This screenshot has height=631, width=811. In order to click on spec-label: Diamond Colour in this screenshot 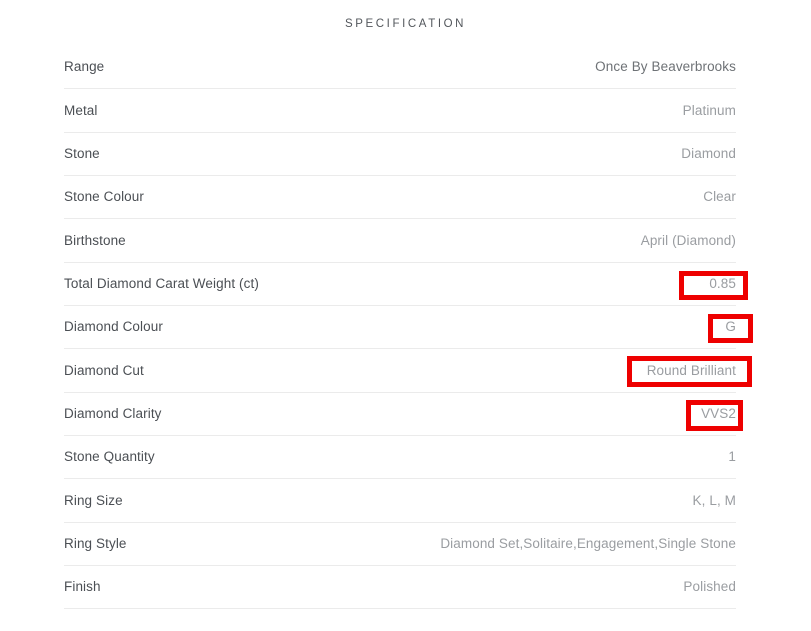, I will do `click(113, 327)`.